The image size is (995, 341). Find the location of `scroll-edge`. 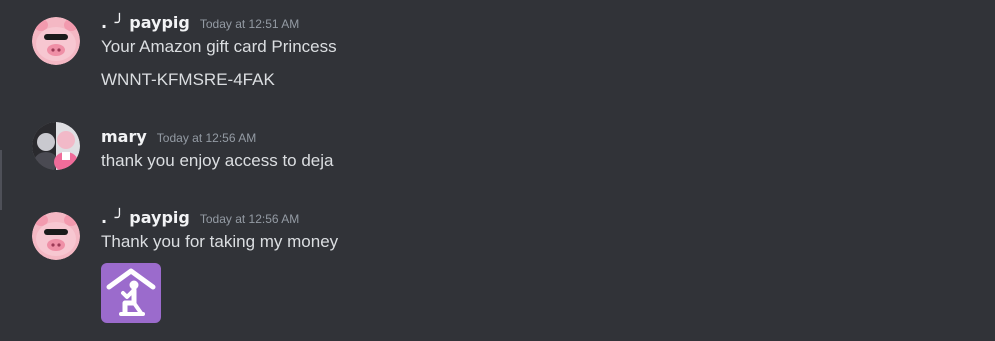

scroll-edge is located at coordinates (1, 180).